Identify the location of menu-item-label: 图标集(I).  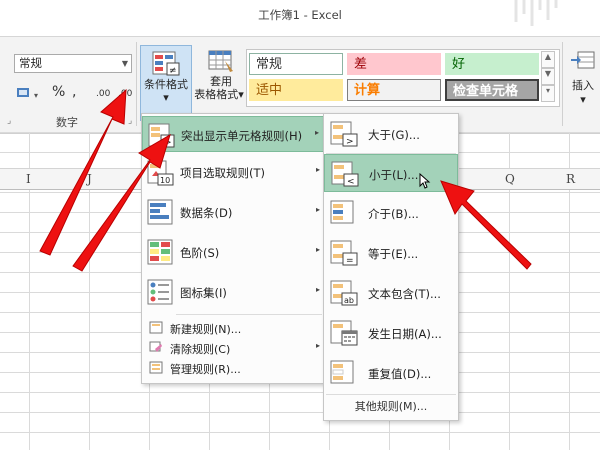
(203, 293).